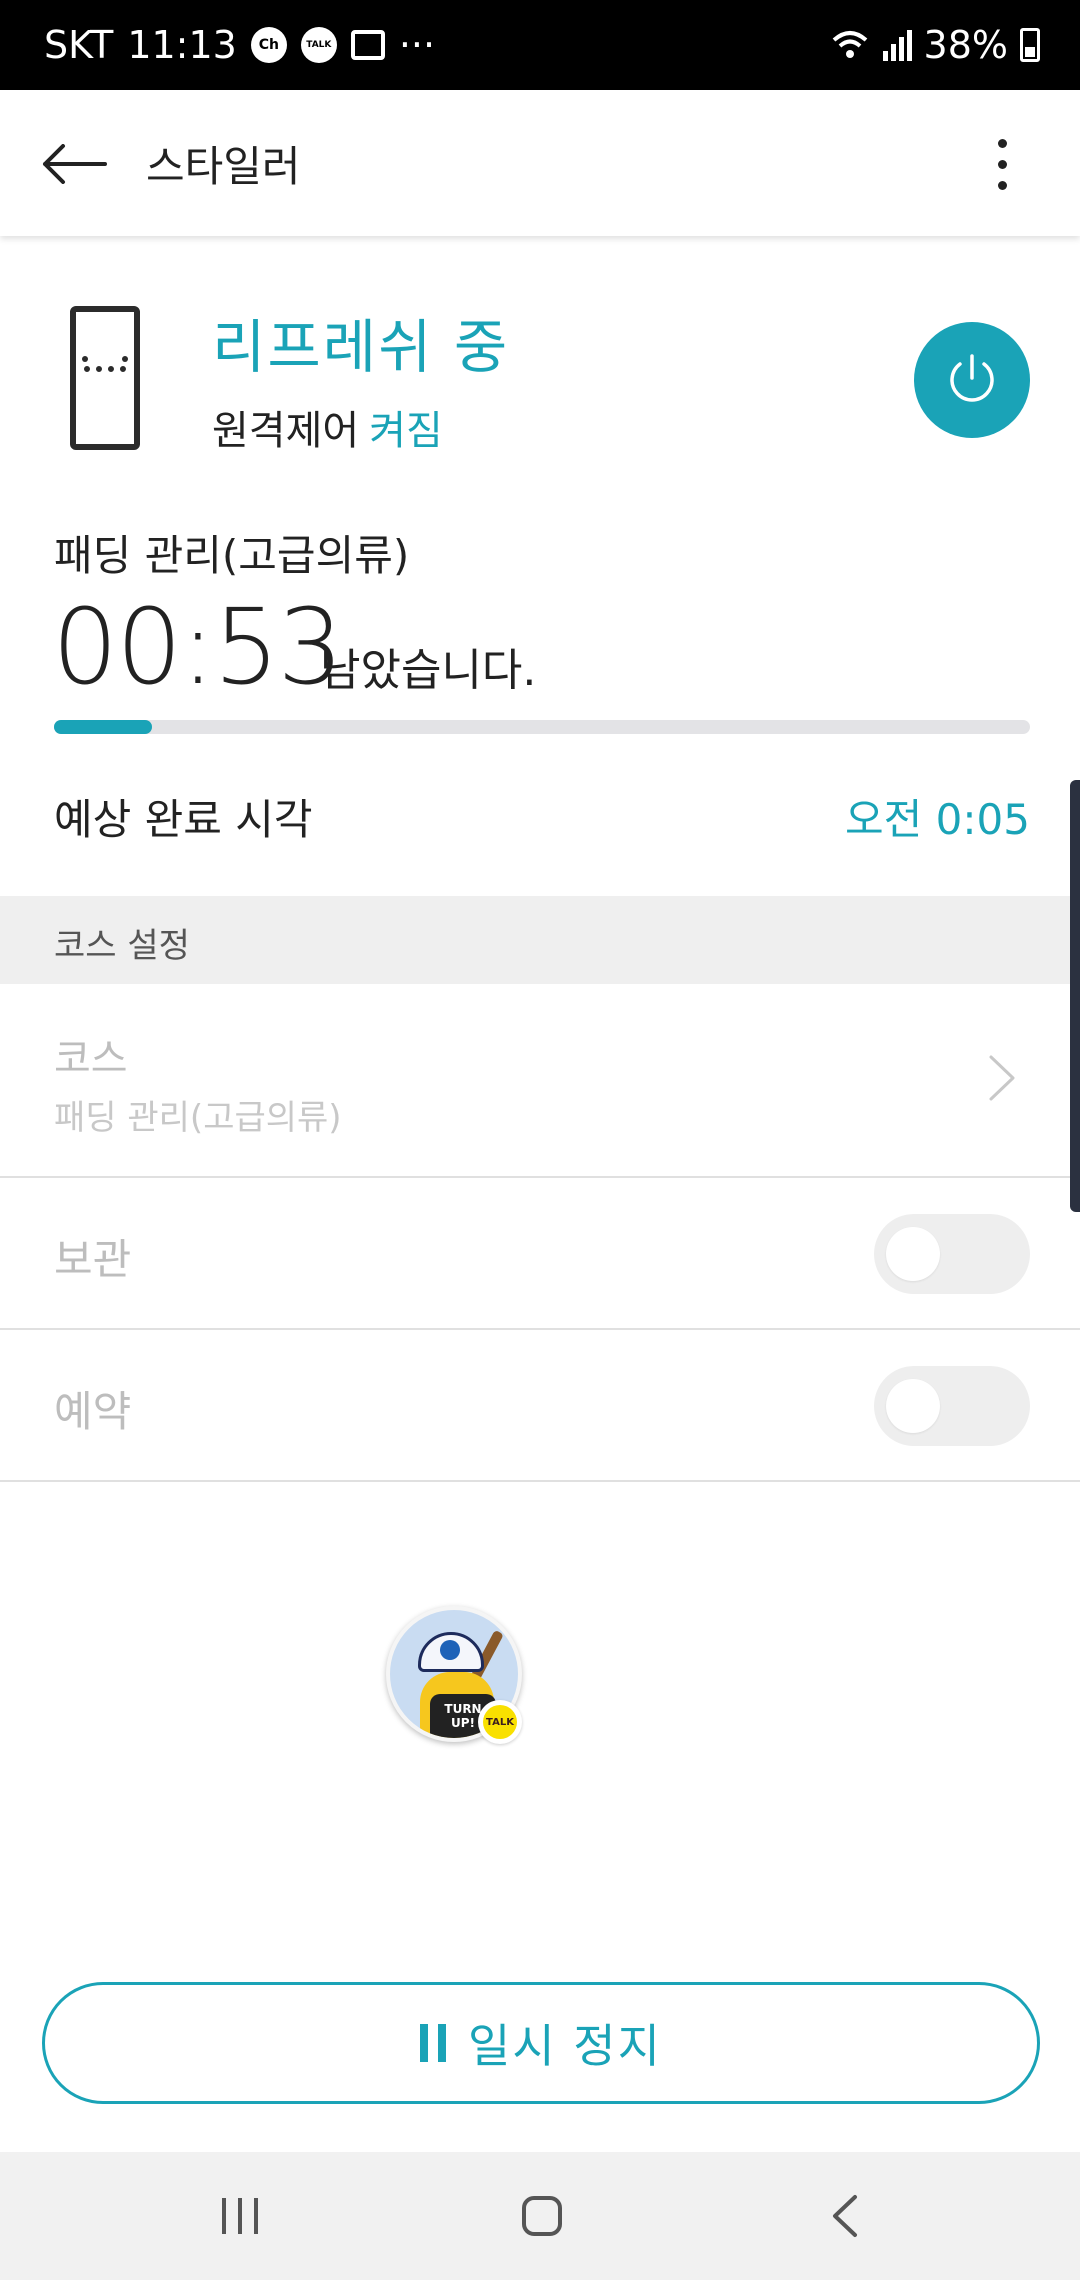 This screenshot has width=1080, height=2280. Describe the element at coordinates (433, 2043) in the screenshot. I see `pause-icon` at that location.